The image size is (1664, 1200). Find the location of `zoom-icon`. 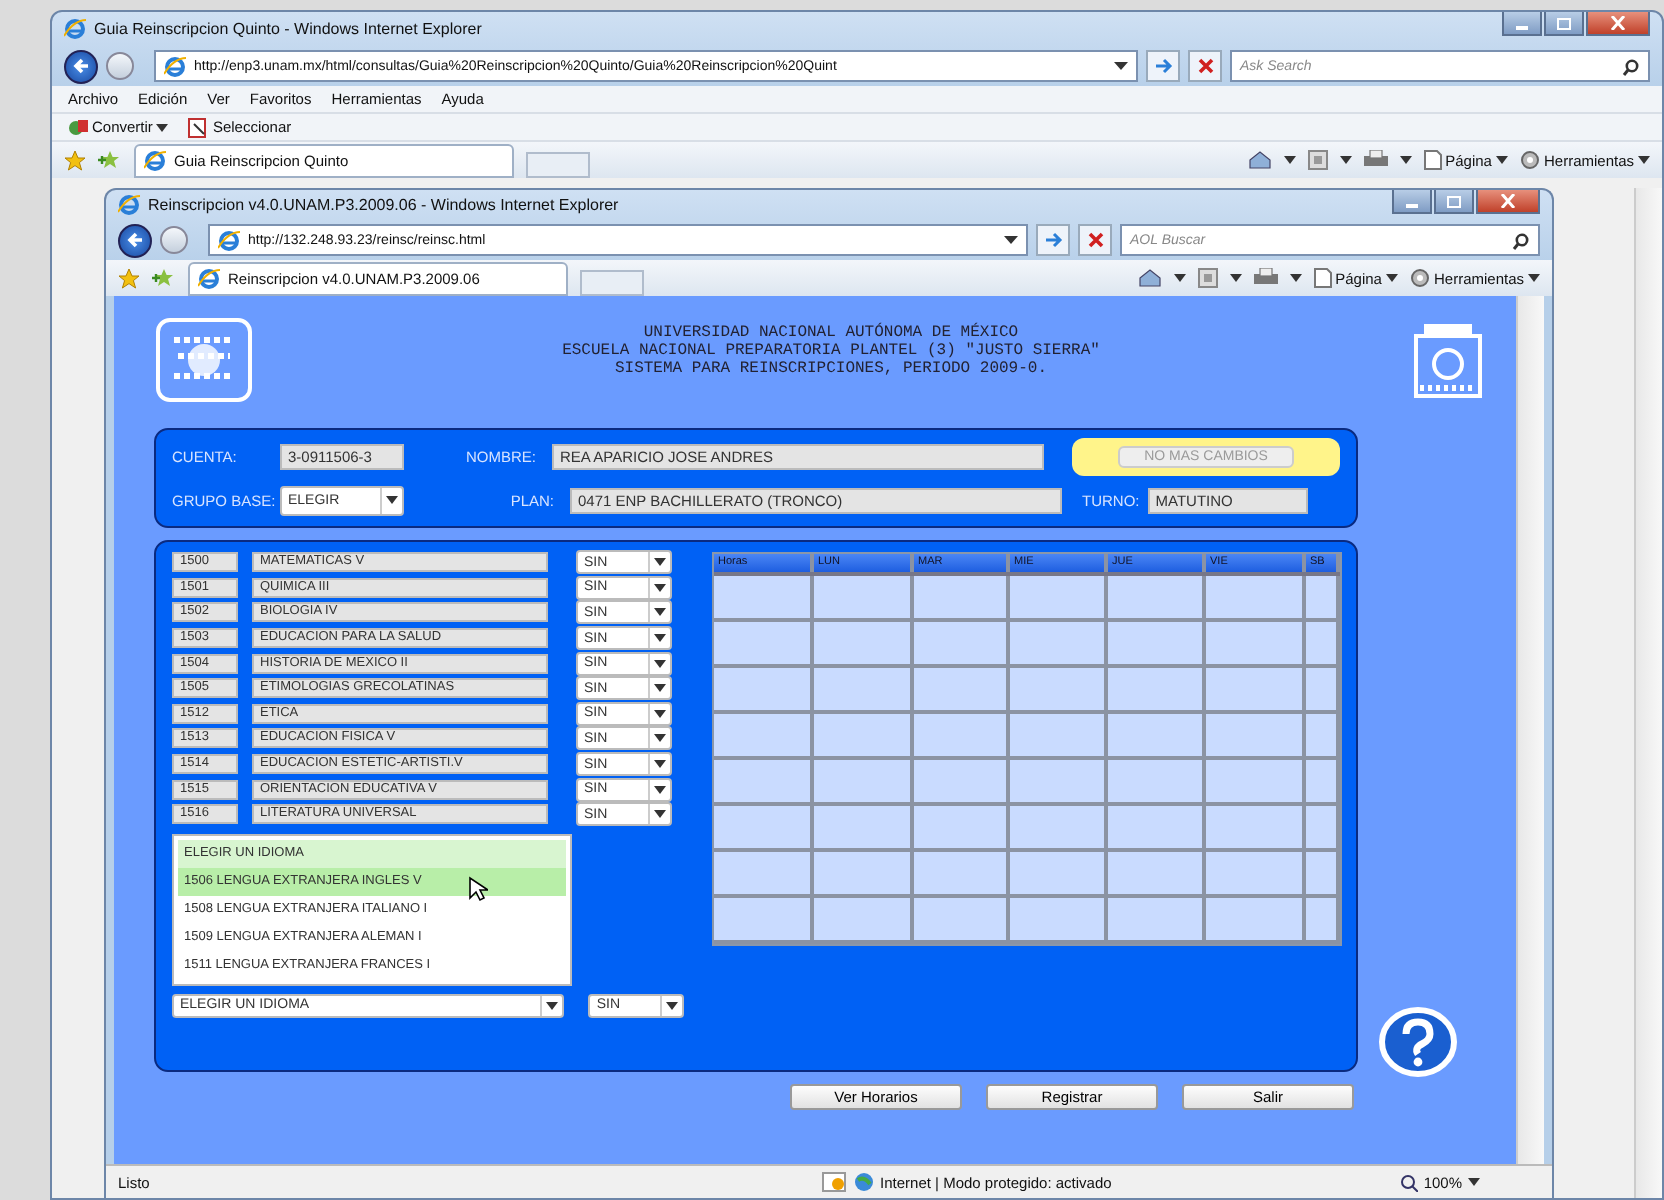

zoom-icon is located at coordinates (1408, 1182).